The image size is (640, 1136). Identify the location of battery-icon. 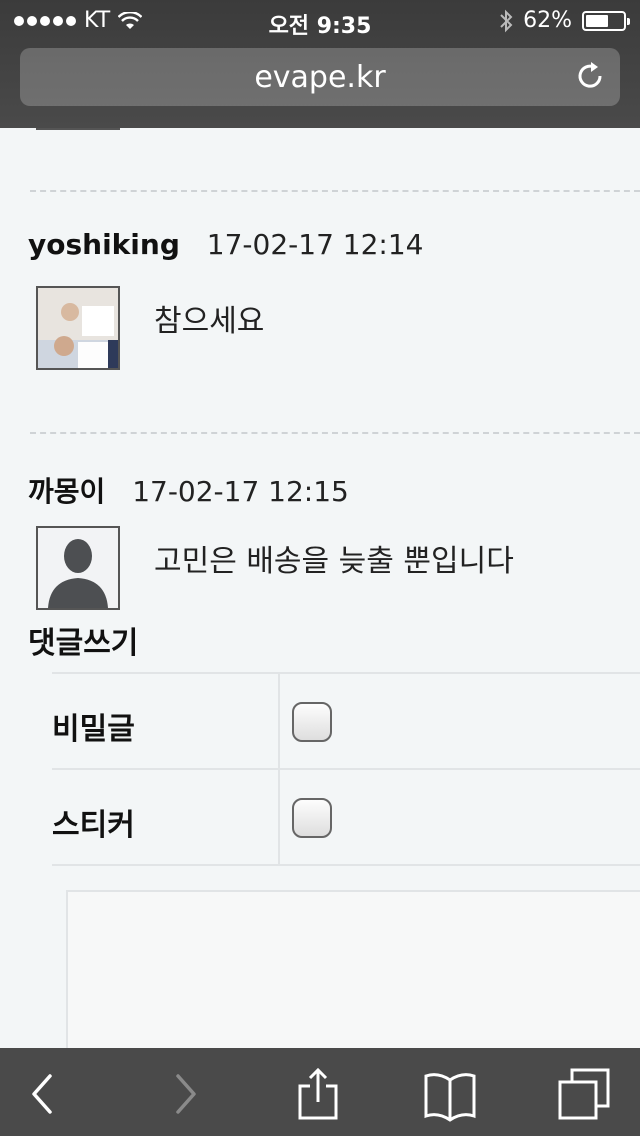
(606, 20).